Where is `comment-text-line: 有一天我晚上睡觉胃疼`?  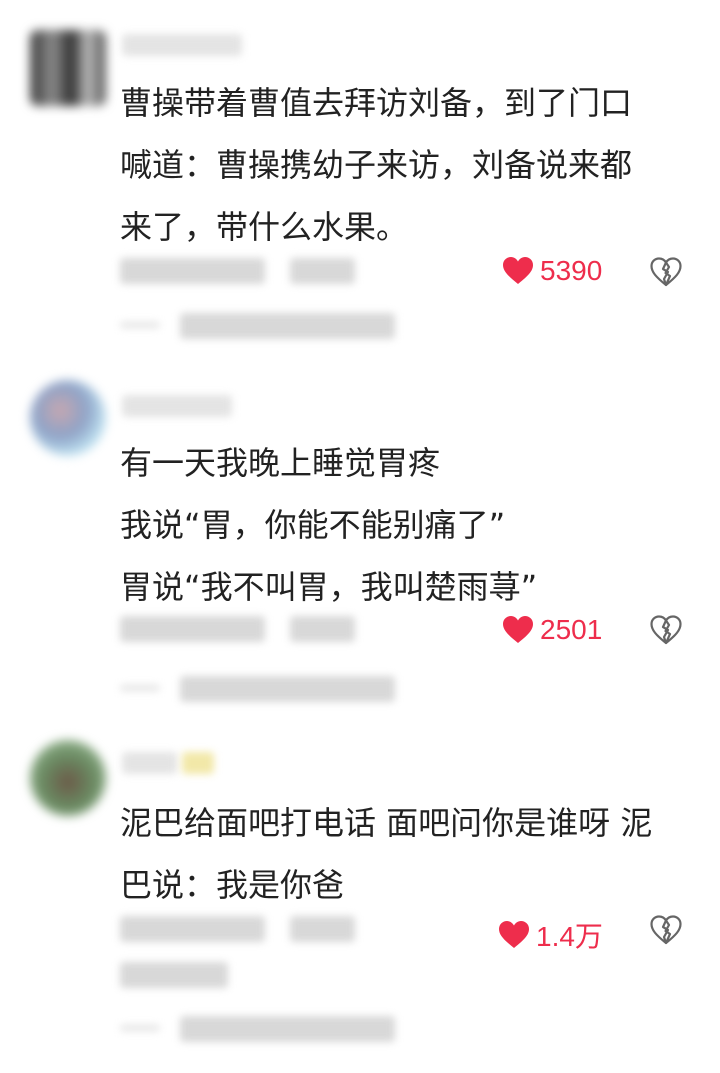
comment-text-line: 有一天我晚上睡觉胃疼 is located at coordinates (280, 463).